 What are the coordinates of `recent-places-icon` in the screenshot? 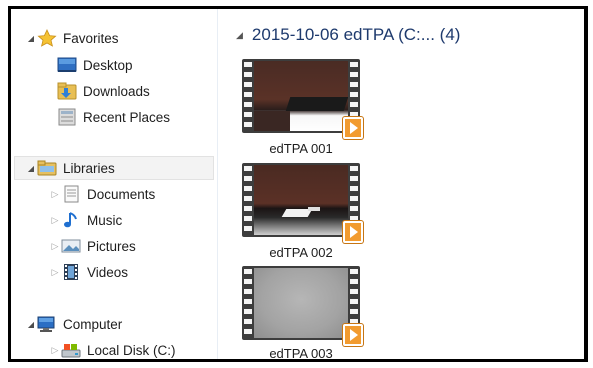 It's located at (67, 117).